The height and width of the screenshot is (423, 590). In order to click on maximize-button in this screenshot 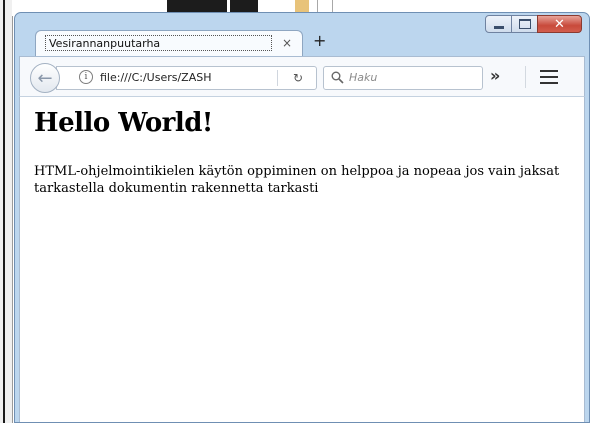, I will do `click(524, 24)`.